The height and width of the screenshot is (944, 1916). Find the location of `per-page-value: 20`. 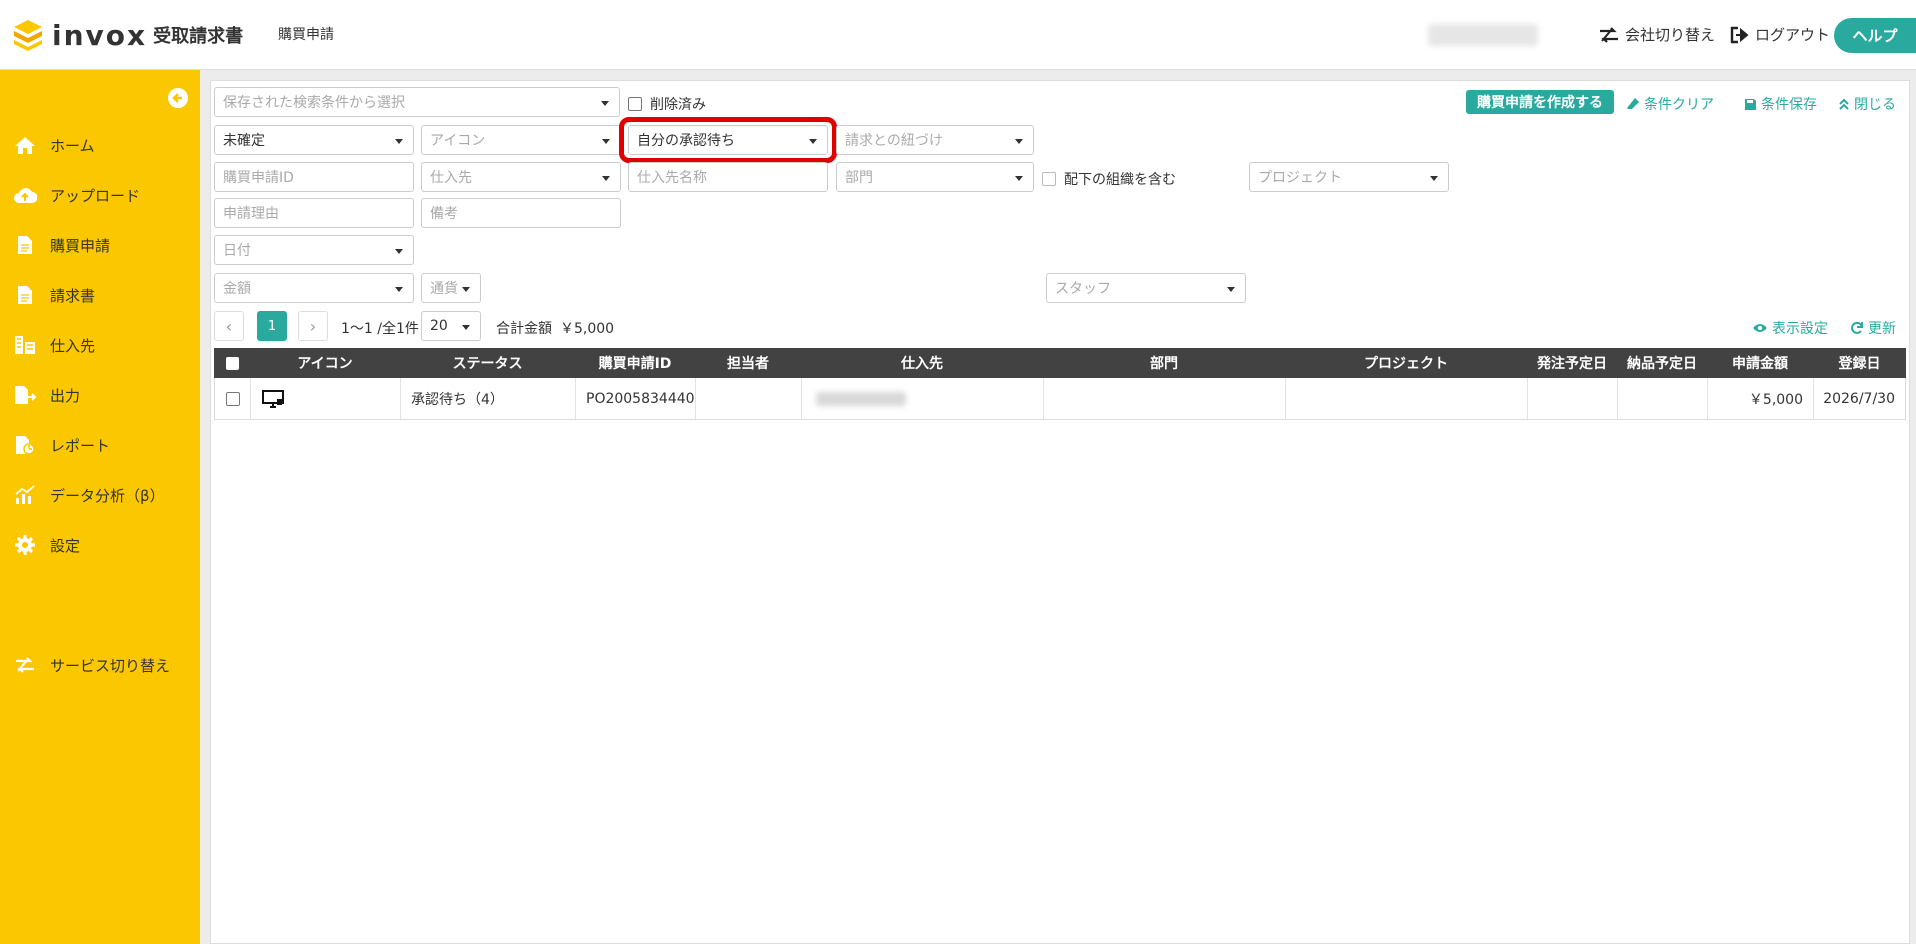

per-page-value: 20 is located at coordinates (439, 326).